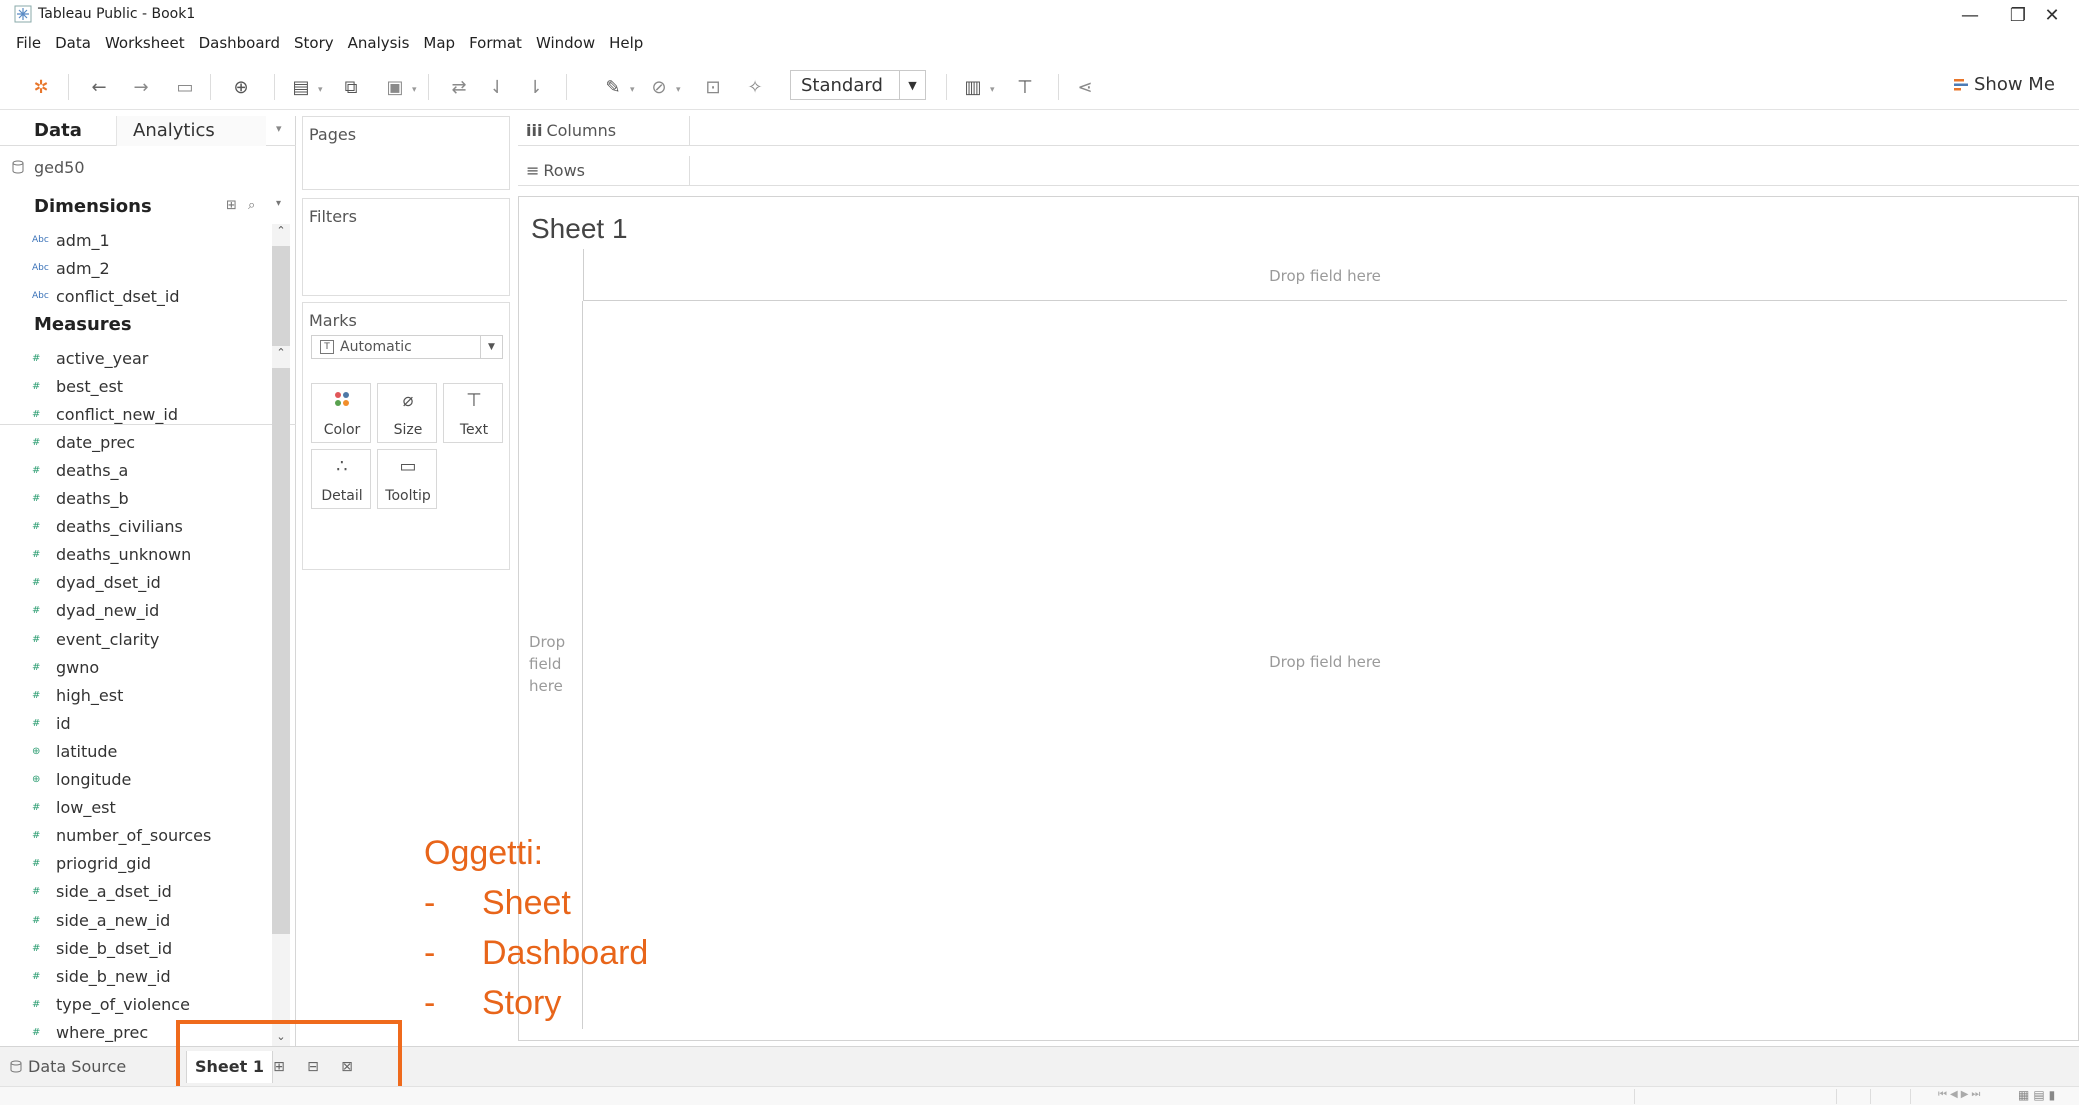 The image size is (2079, 1105). Describe the element at coordinates (90, 358) in the screenshot. I see `measure-active-year: # active_year` at that location.